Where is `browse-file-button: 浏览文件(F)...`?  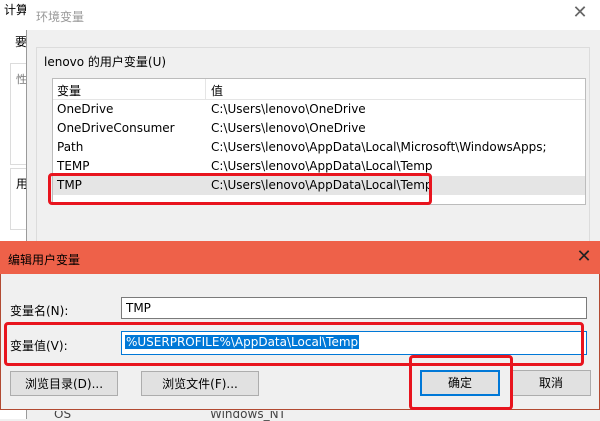 browse-file-button: 浏览文件(F)... is located at coordinates (200, 383).